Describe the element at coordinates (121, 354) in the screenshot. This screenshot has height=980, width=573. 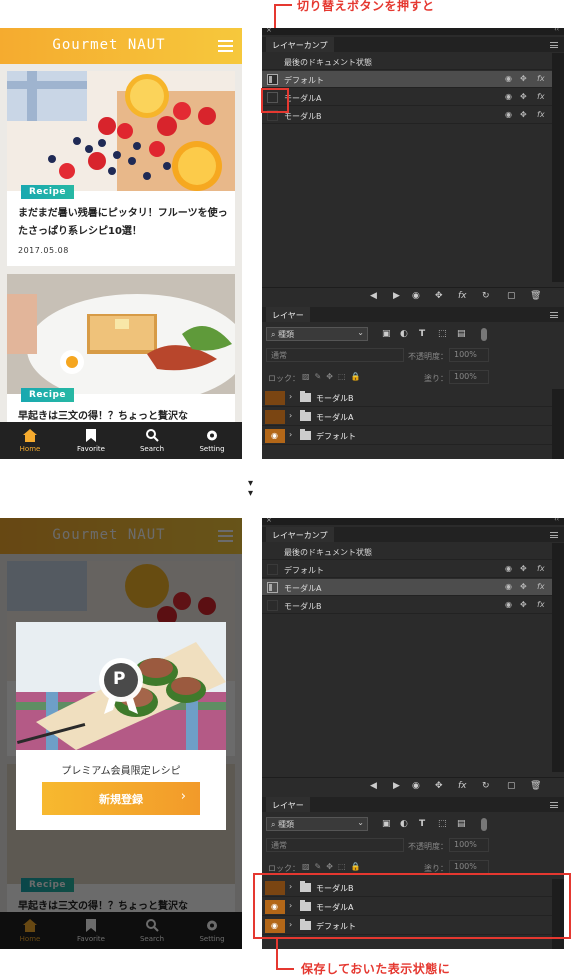
I see `recipe-card: Recipe 早起きは三文の得！？ちょっと贅沢な` at that location.